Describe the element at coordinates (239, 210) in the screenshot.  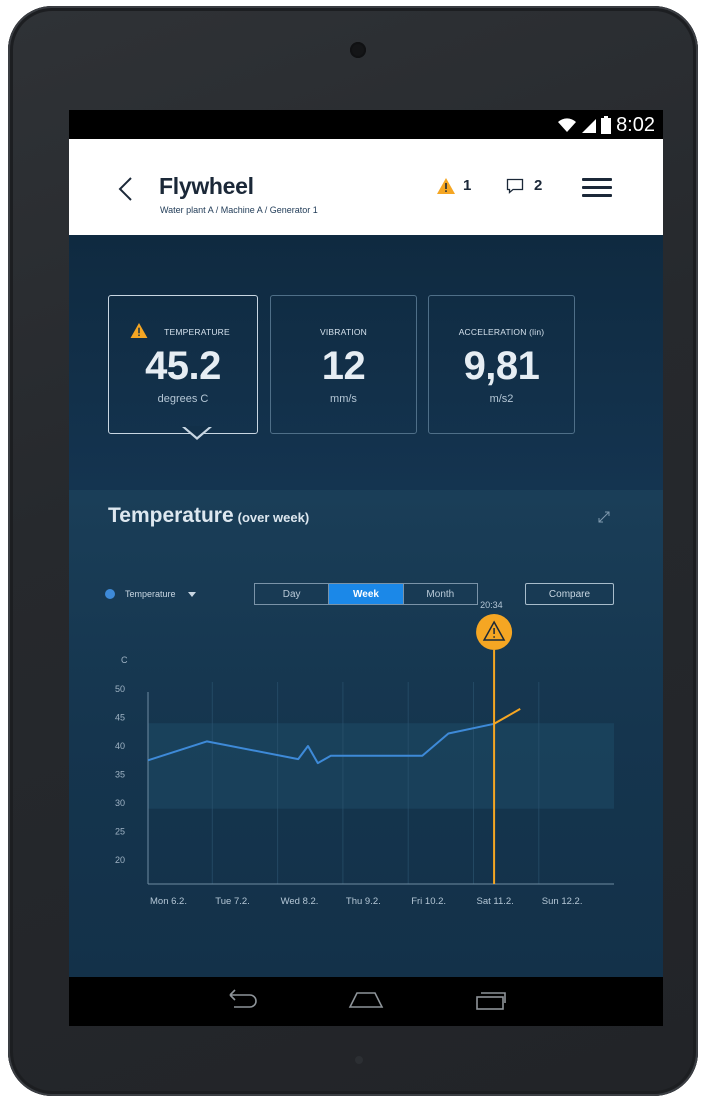
I see `breadcrumb: Water plant A / Machine A / Generator 1` at that location.